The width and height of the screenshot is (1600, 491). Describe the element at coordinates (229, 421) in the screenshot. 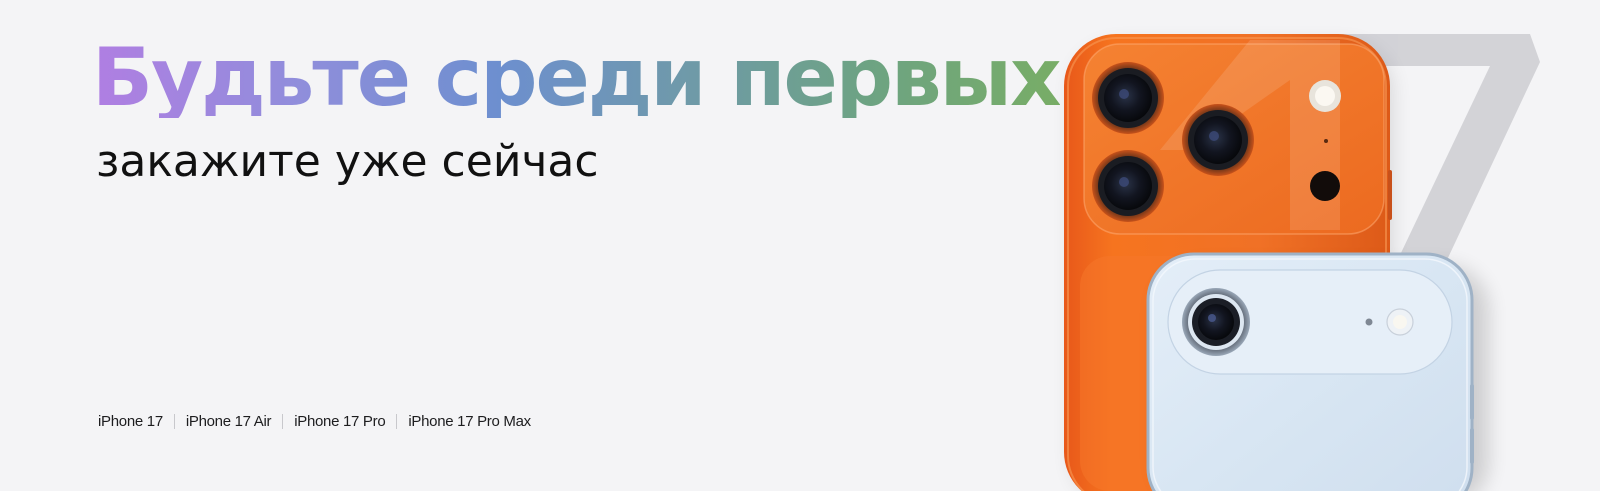

I see `model-link-iphone-17-air: iPhone 17 Air` at that location.